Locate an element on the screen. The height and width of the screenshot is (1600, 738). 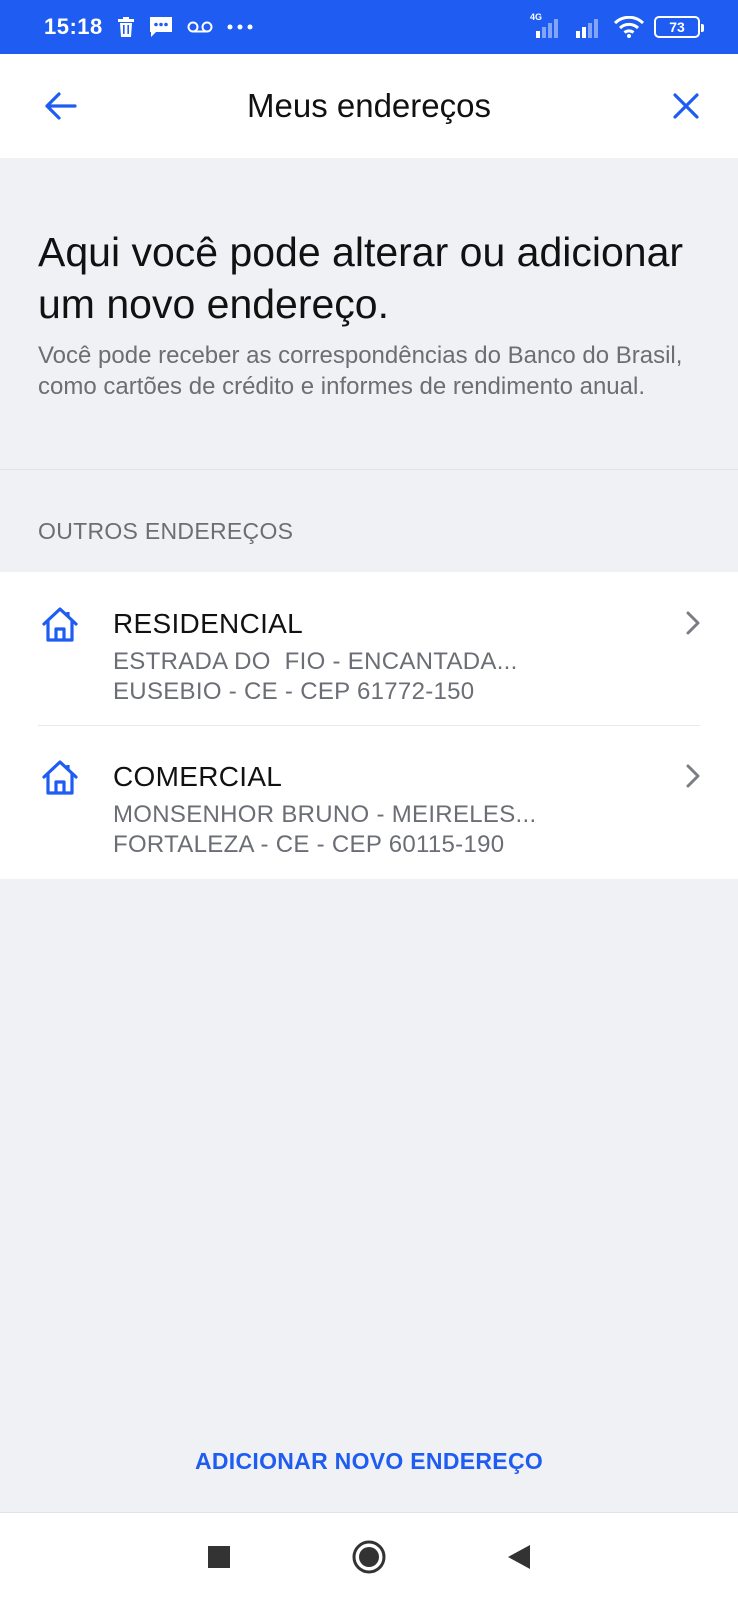
circle-icon is located at coordinates (369, 1556).